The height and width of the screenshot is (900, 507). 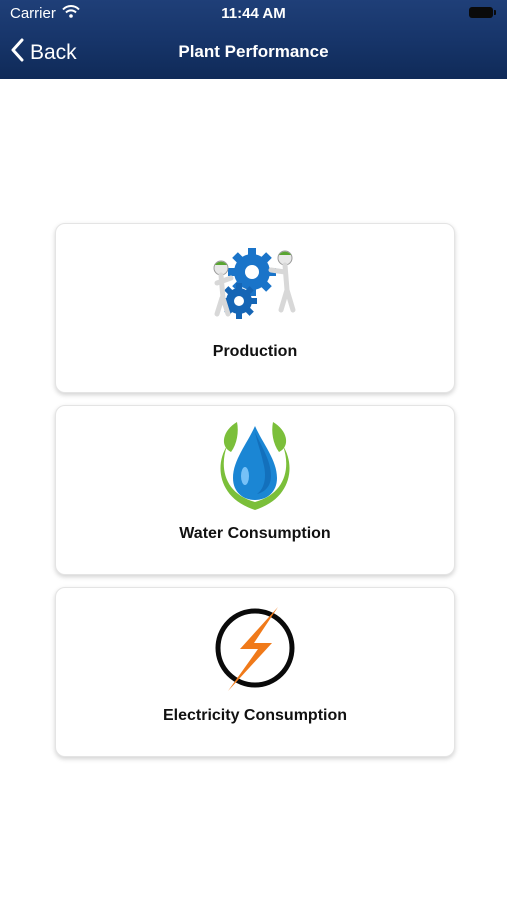 What do you see at coordinates (255, 648) in the screenshot?
I see `lightning-bolt-icon` at bounding box center [255, 648].